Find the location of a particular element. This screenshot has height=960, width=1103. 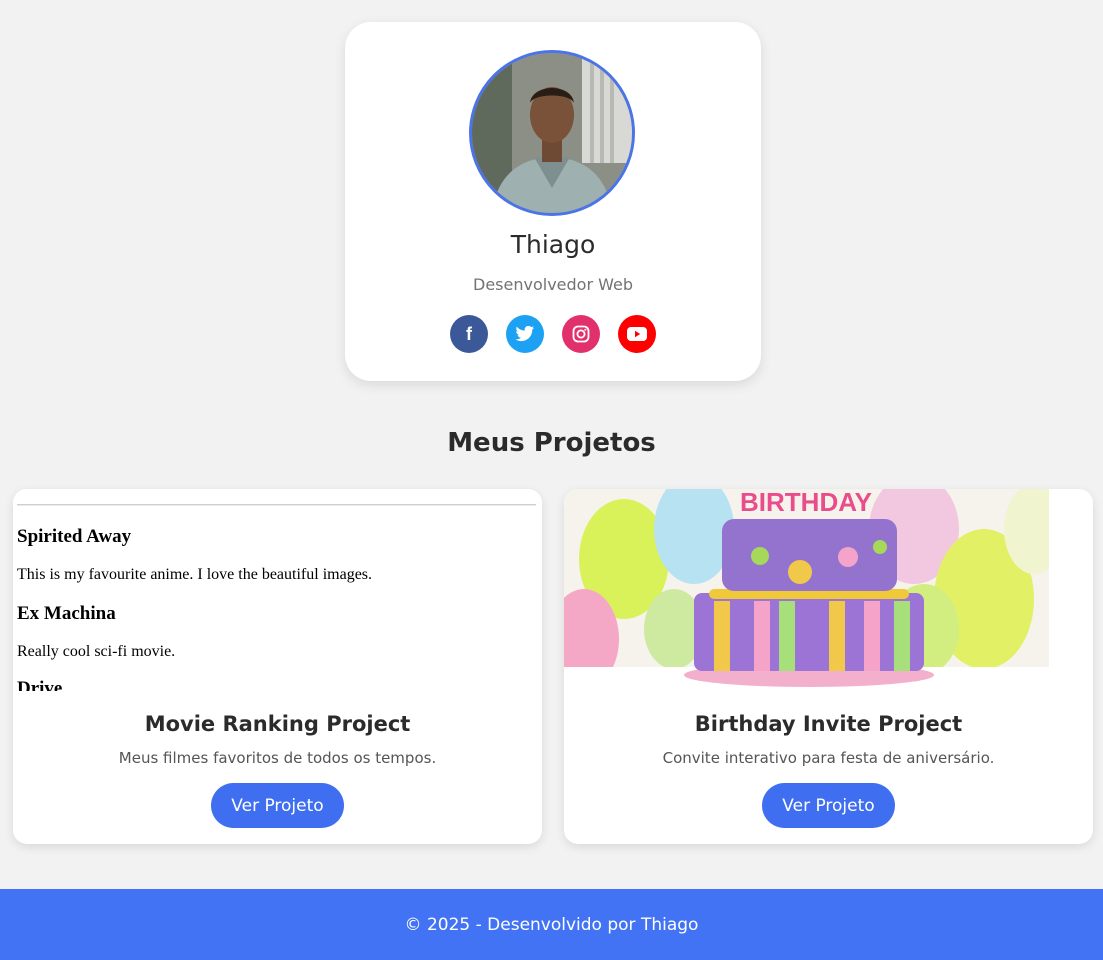

preview-heading: Drive is located at coordinates (40, 684).